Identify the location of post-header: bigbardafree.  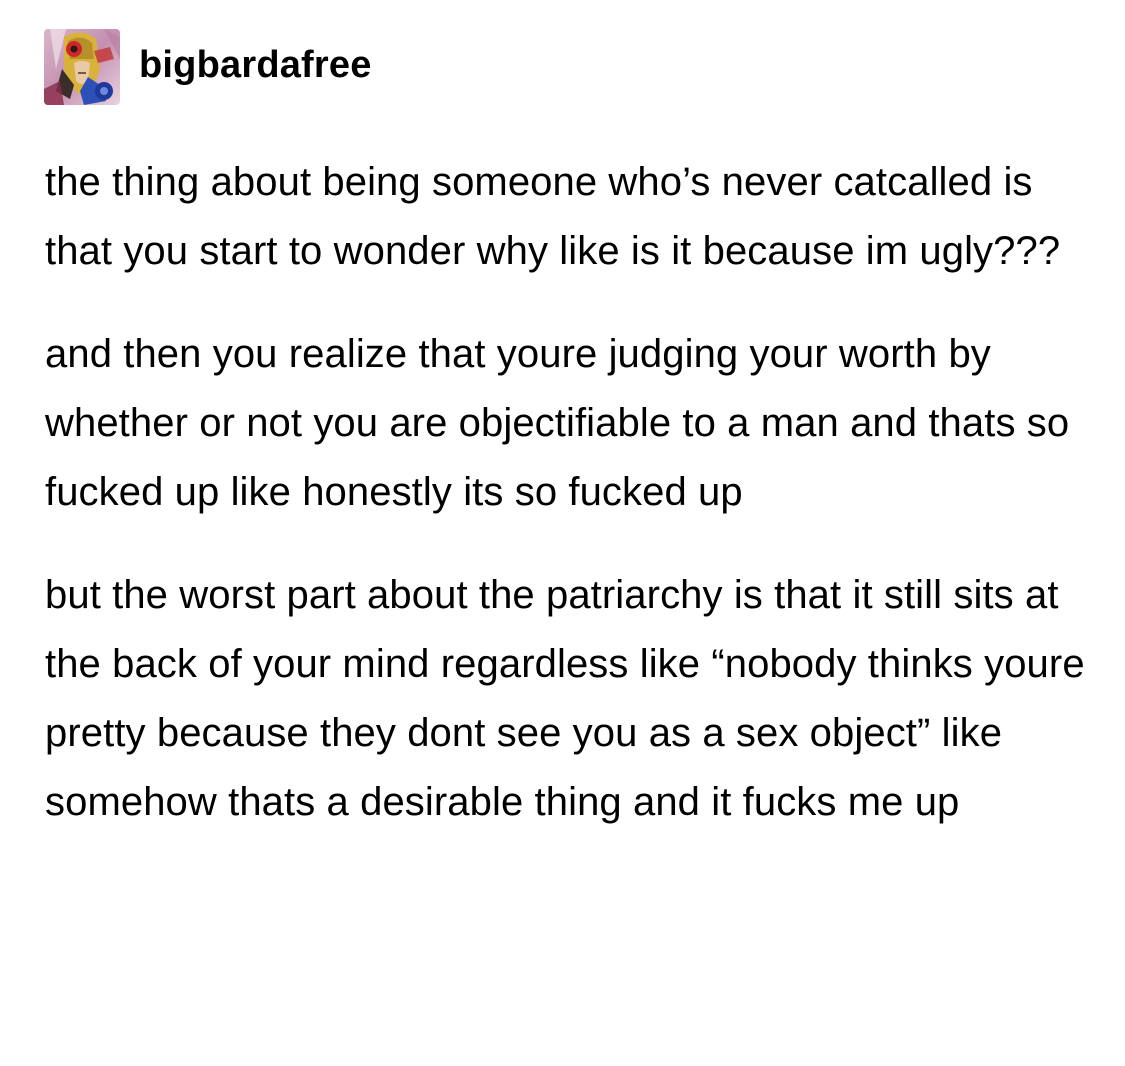
(208, 67).